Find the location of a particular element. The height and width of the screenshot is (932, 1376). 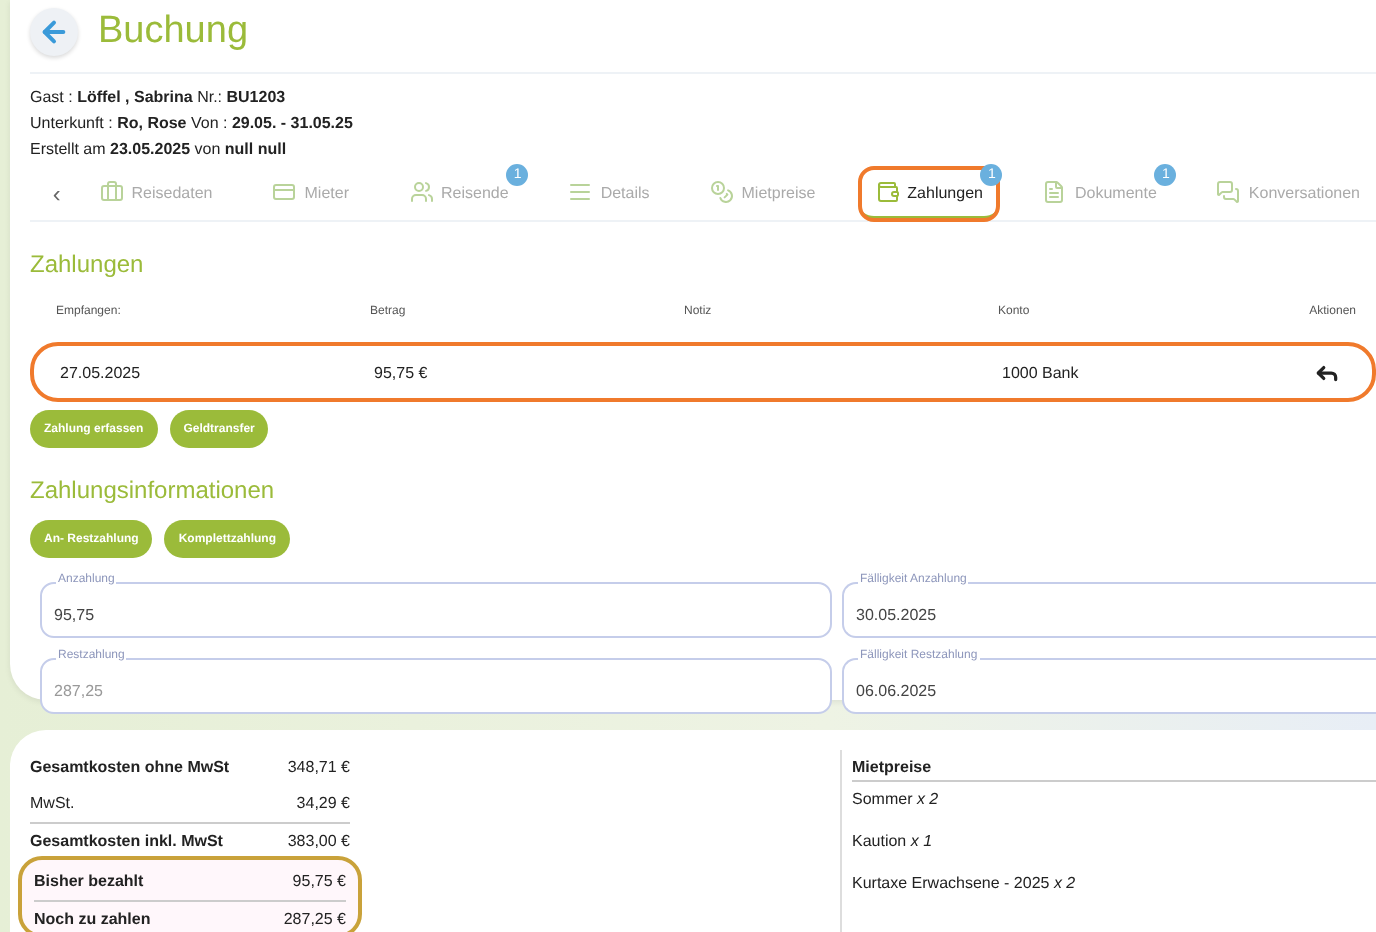

document-icon is located at coordinates (1054, 192).